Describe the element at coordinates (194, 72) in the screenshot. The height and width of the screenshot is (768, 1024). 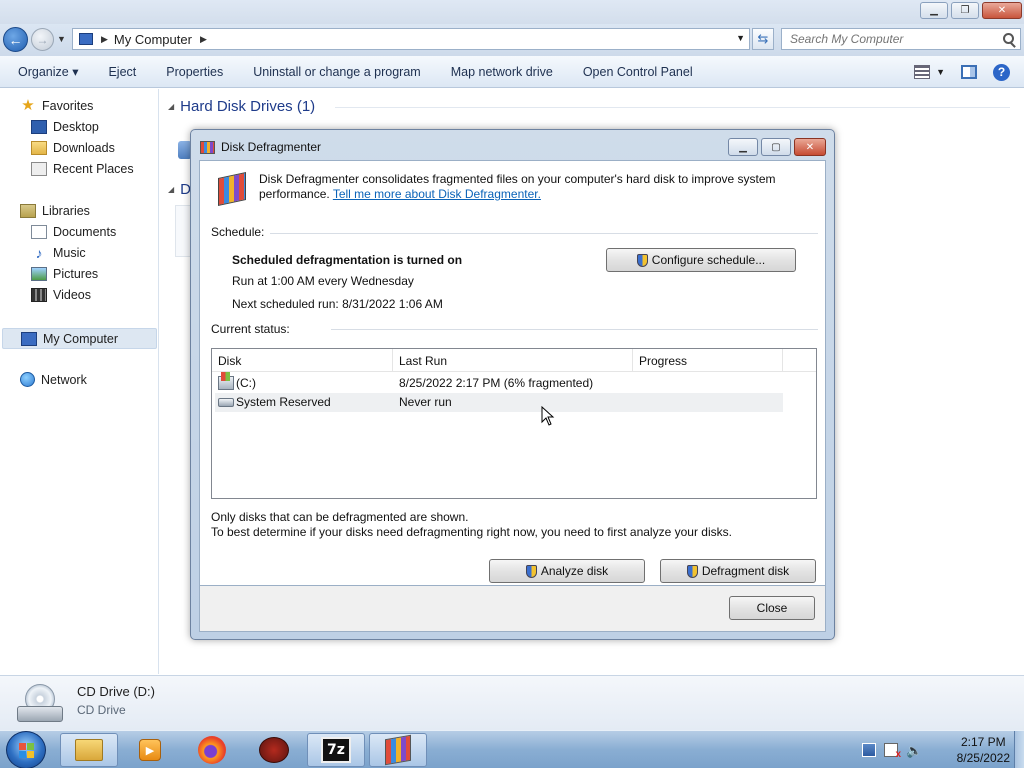
I see `properties-button: Properties` at that location.